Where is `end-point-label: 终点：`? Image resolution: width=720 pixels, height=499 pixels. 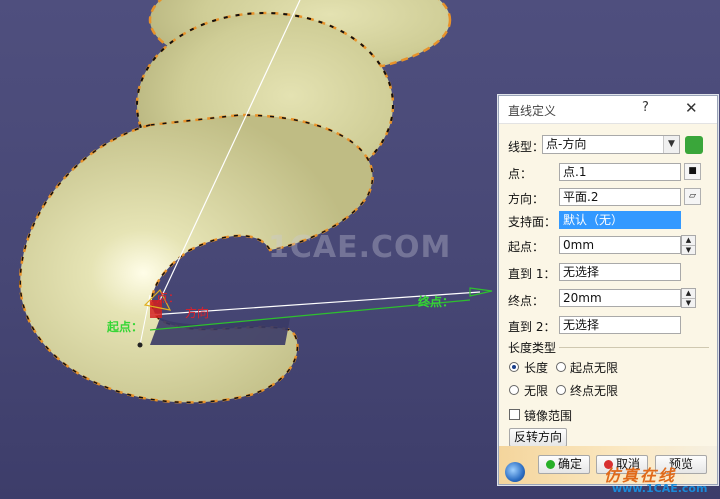
end-point-label: 终点： is located at coordinates (436, 302).